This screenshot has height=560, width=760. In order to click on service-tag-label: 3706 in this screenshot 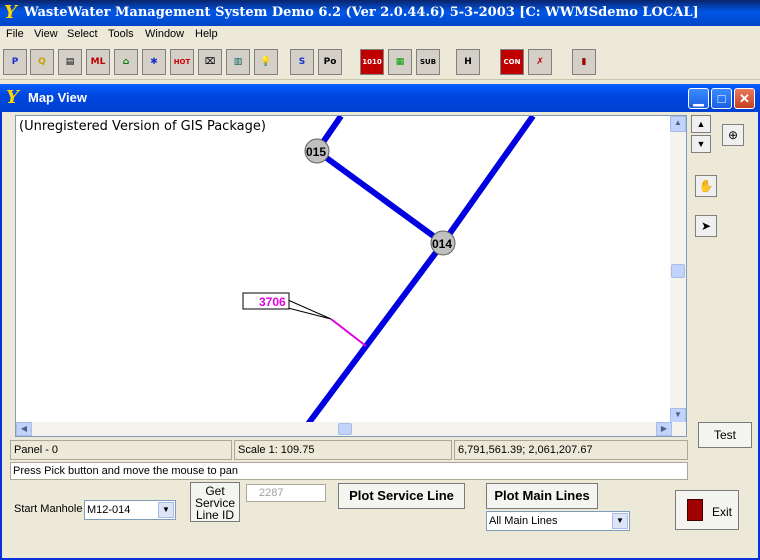, I will do `click(272, 302)`.